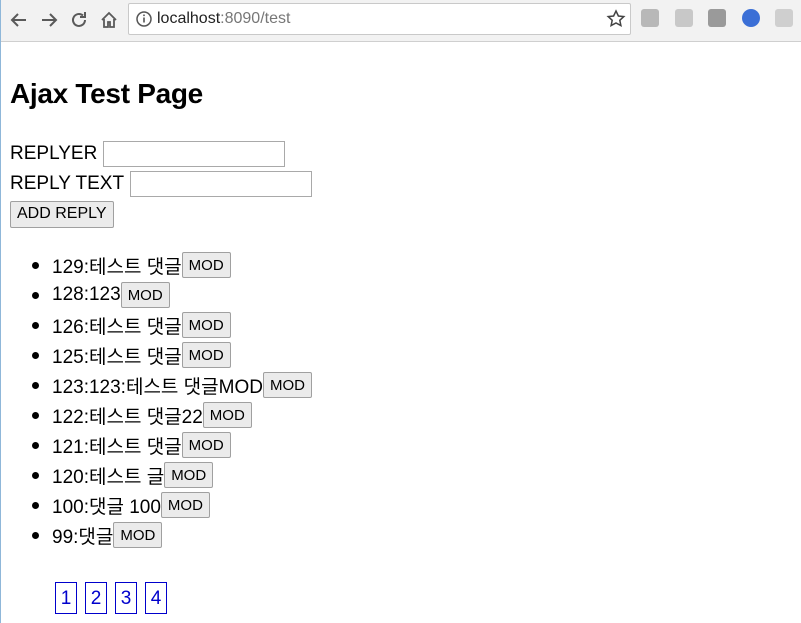  I want to click on reply-item: 100:댓글 100 MOD, so click(172, 505).